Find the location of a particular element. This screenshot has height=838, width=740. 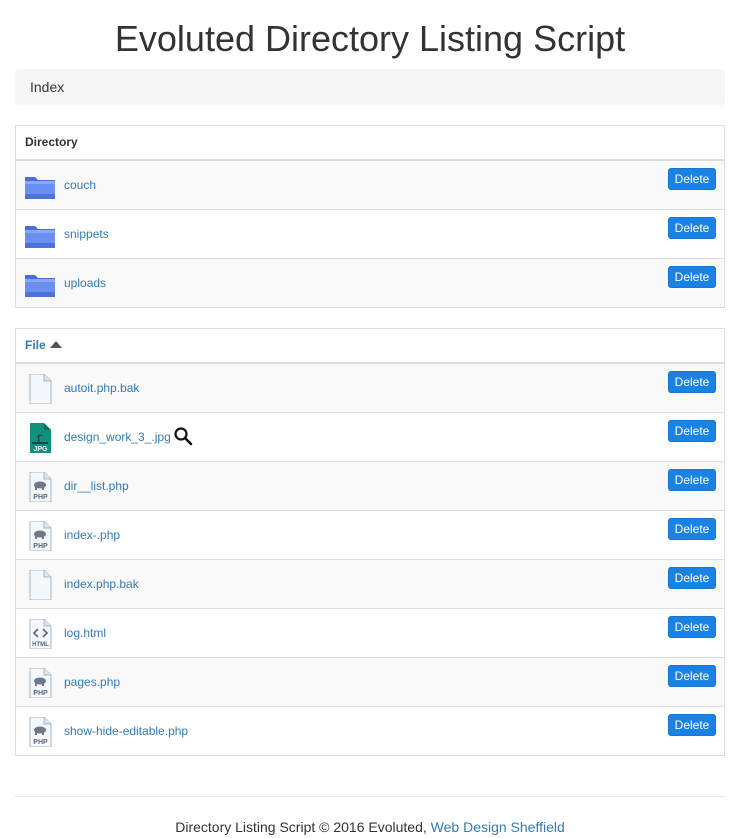

html-file-icon: HTML is located at coordinates (40, 634).